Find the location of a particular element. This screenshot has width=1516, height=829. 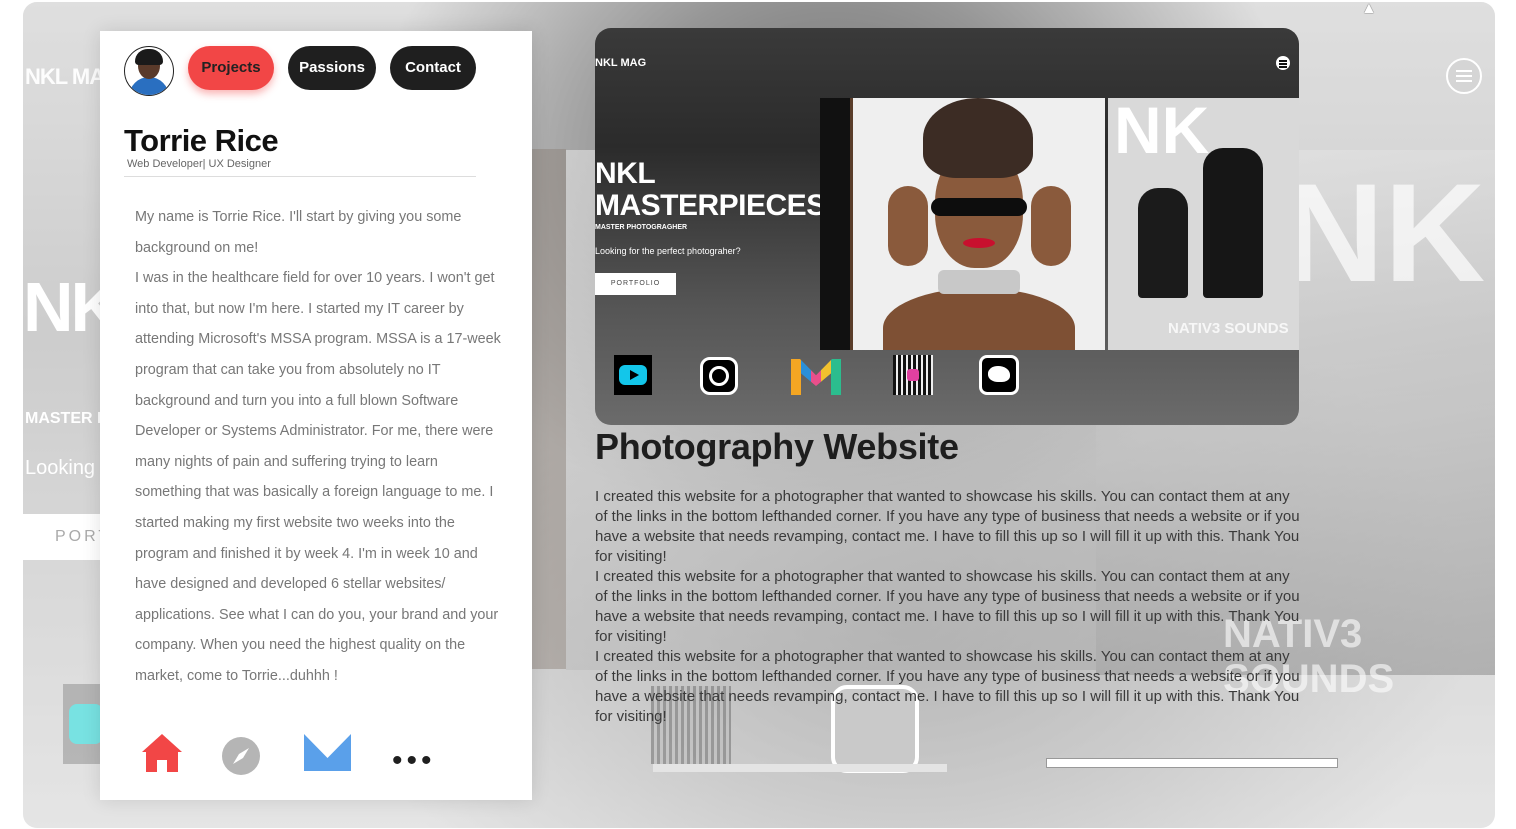

preview-portfolio-button: PORTFOLIO is located at coordinates (635, 284).